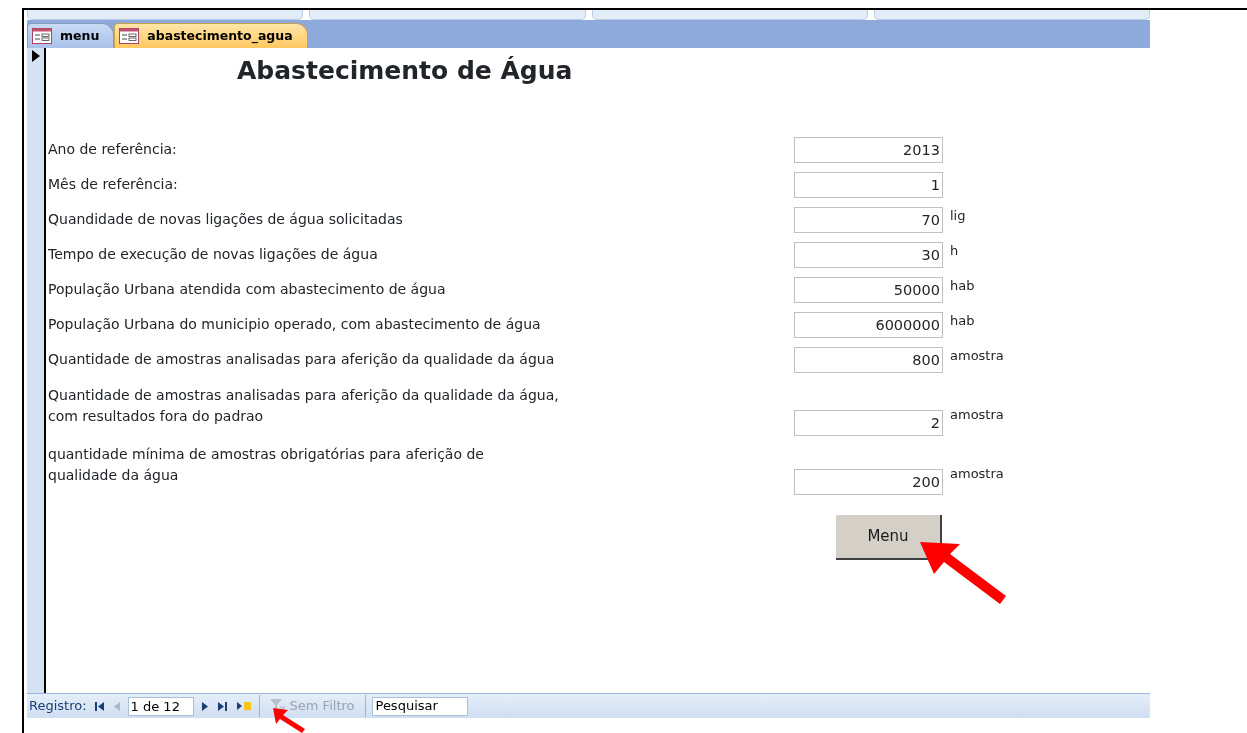  I want to click on text-field: 200, so click(868, 482).